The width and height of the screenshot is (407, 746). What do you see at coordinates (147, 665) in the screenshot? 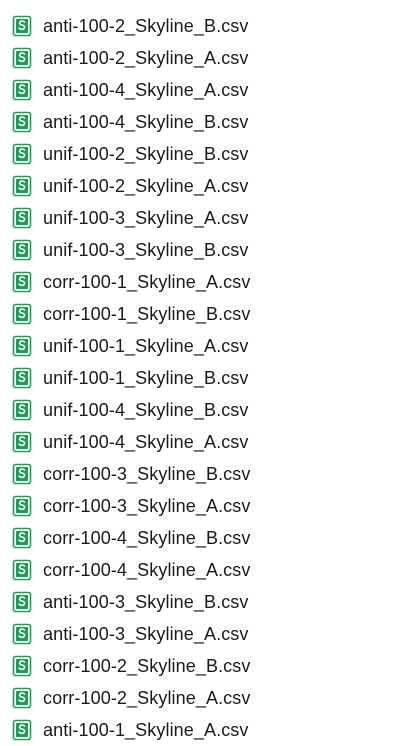
I see `file-name: corr-100-2_Skyline_B.csv` at bounding box center [147, 665].